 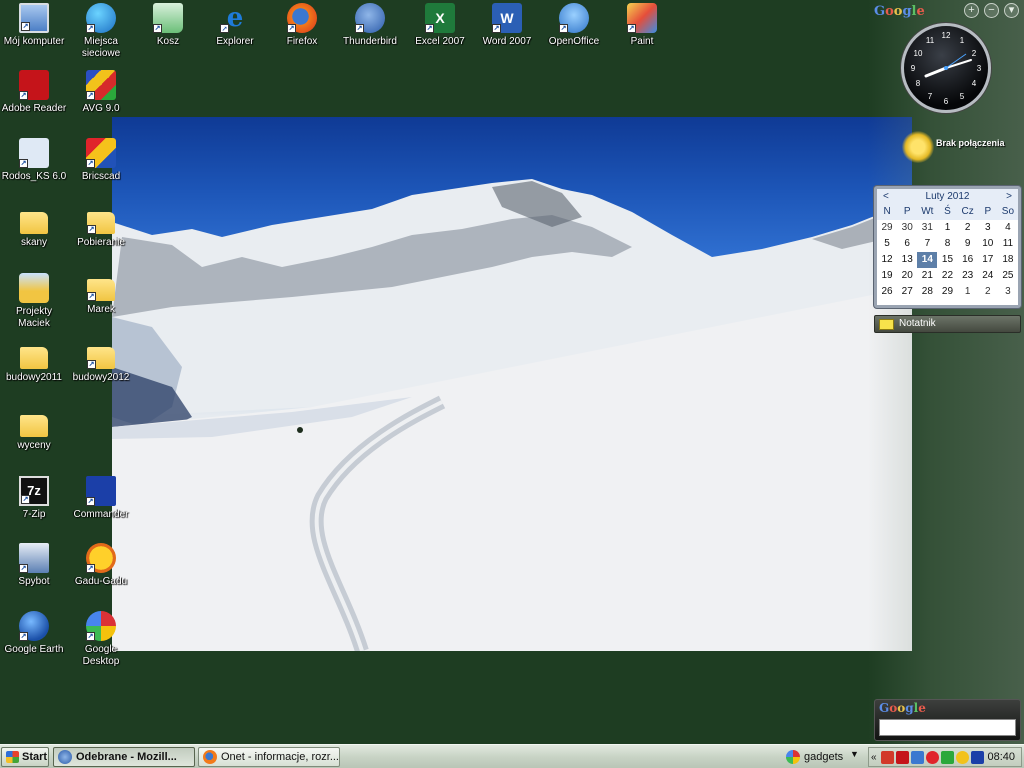 I want to click on desktop-icon-rodos: ↗ Rodos_KS 6.0, so click(x=34, y=160).